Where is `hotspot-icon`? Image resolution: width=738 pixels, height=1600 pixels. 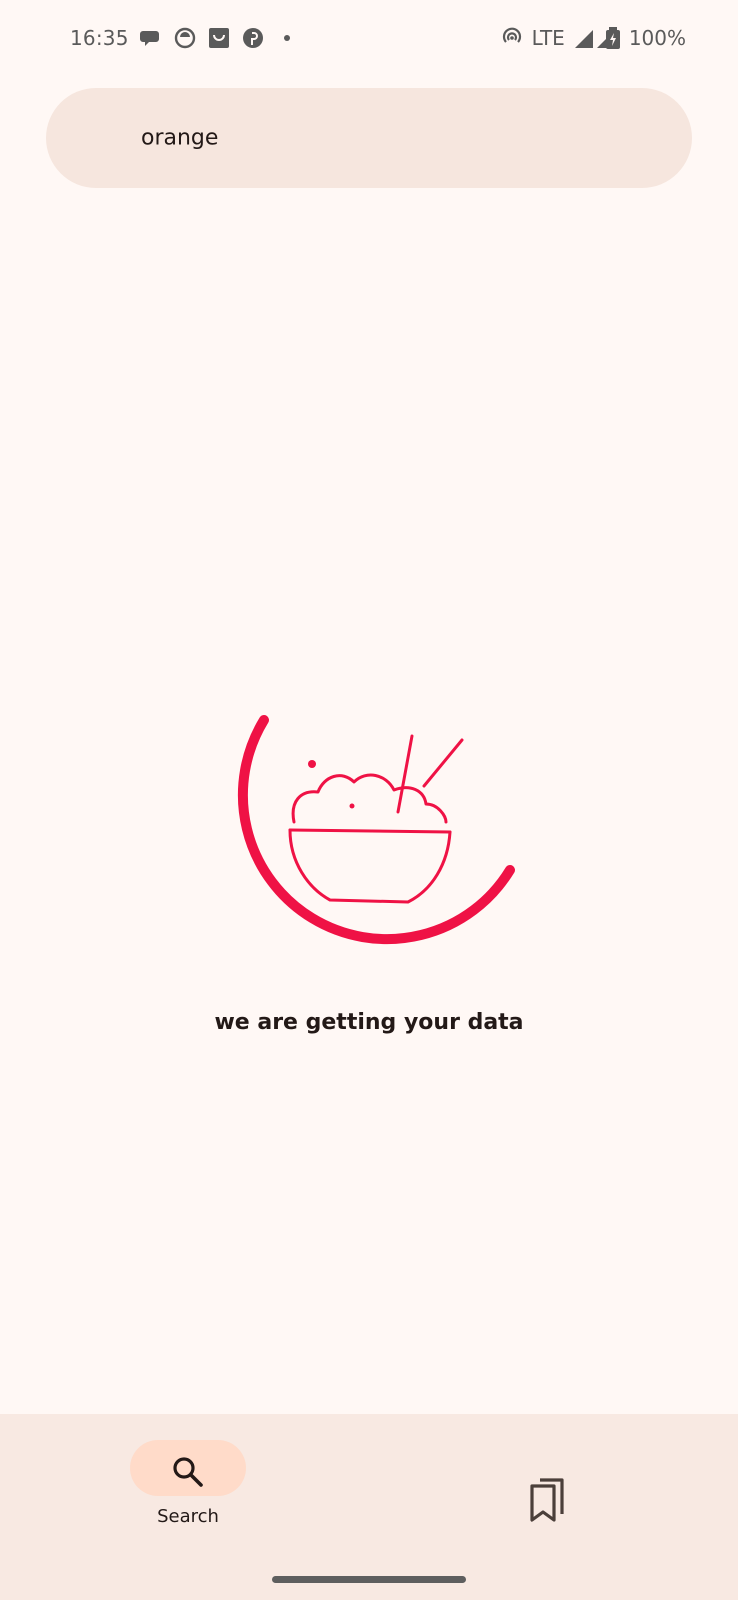
hotspot-icon is located at coordinates (512, 38).